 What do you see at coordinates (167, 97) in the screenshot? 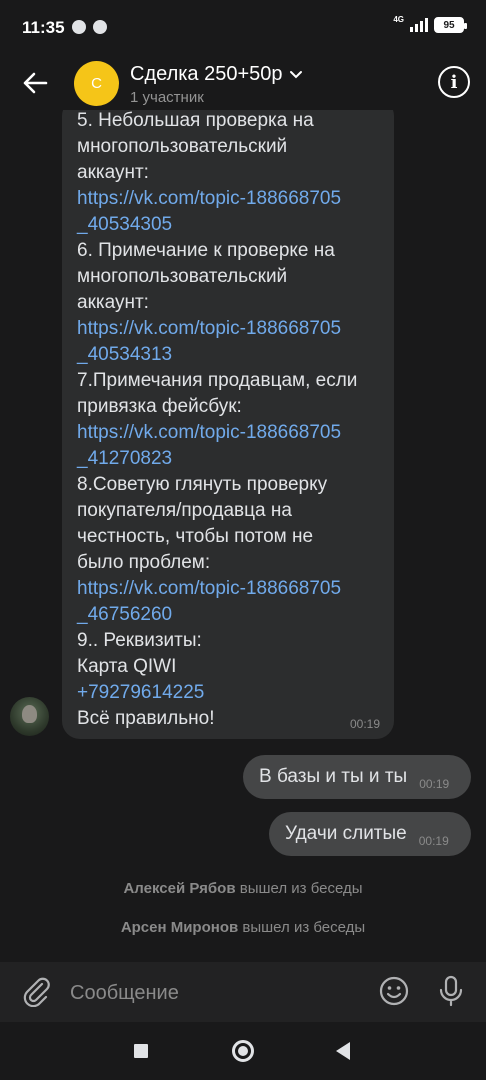
I see `chat-member-count: 1 участник` at bounding box center [167, 97].